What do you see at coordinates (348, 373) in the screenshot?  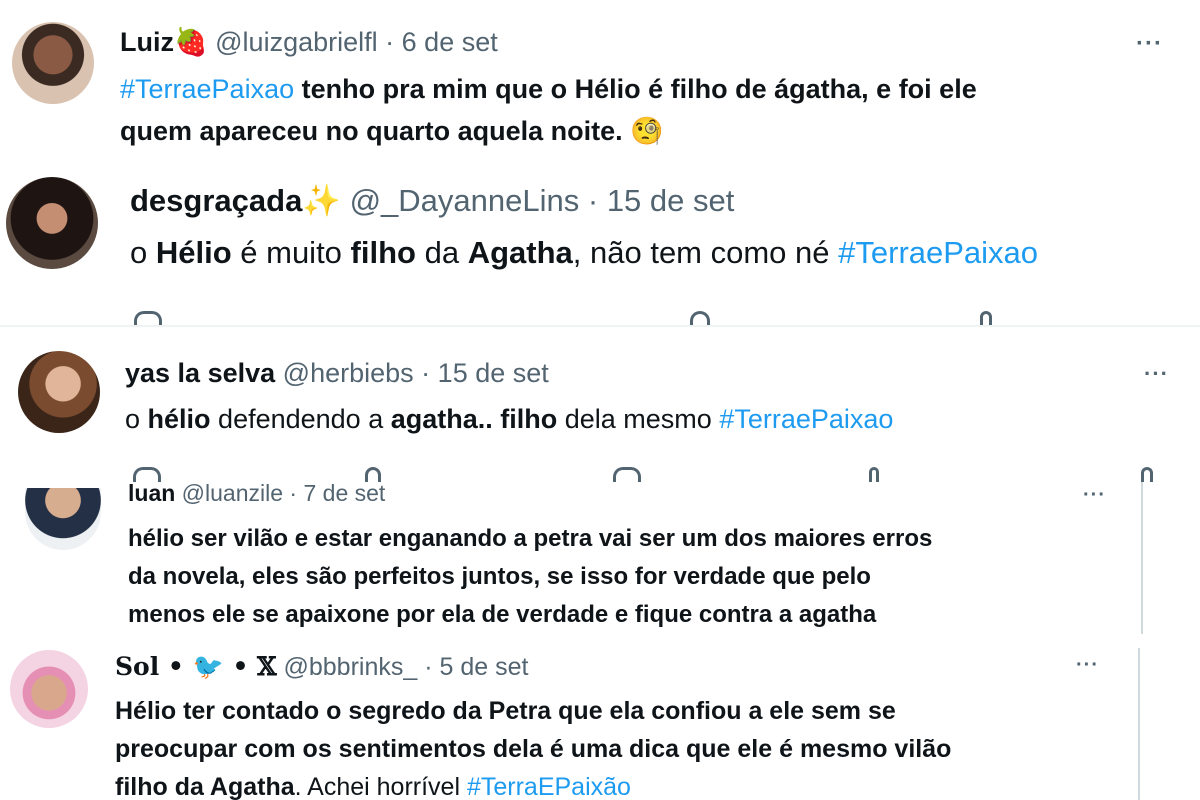 I see `user-handle: @herbiebs` at bounding box center [348, 373].